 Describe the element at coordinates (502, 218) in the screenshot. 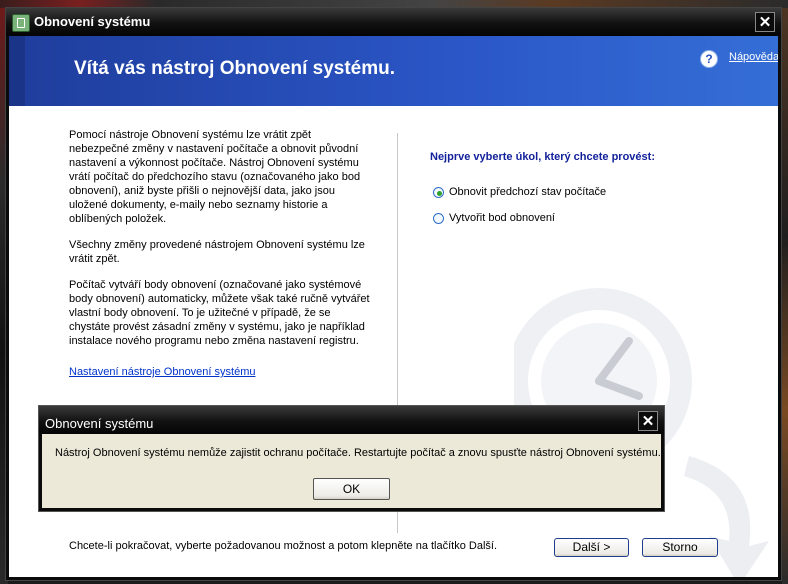

I see `option-create-point-label: Vytvořit bod obnovení` at that location.